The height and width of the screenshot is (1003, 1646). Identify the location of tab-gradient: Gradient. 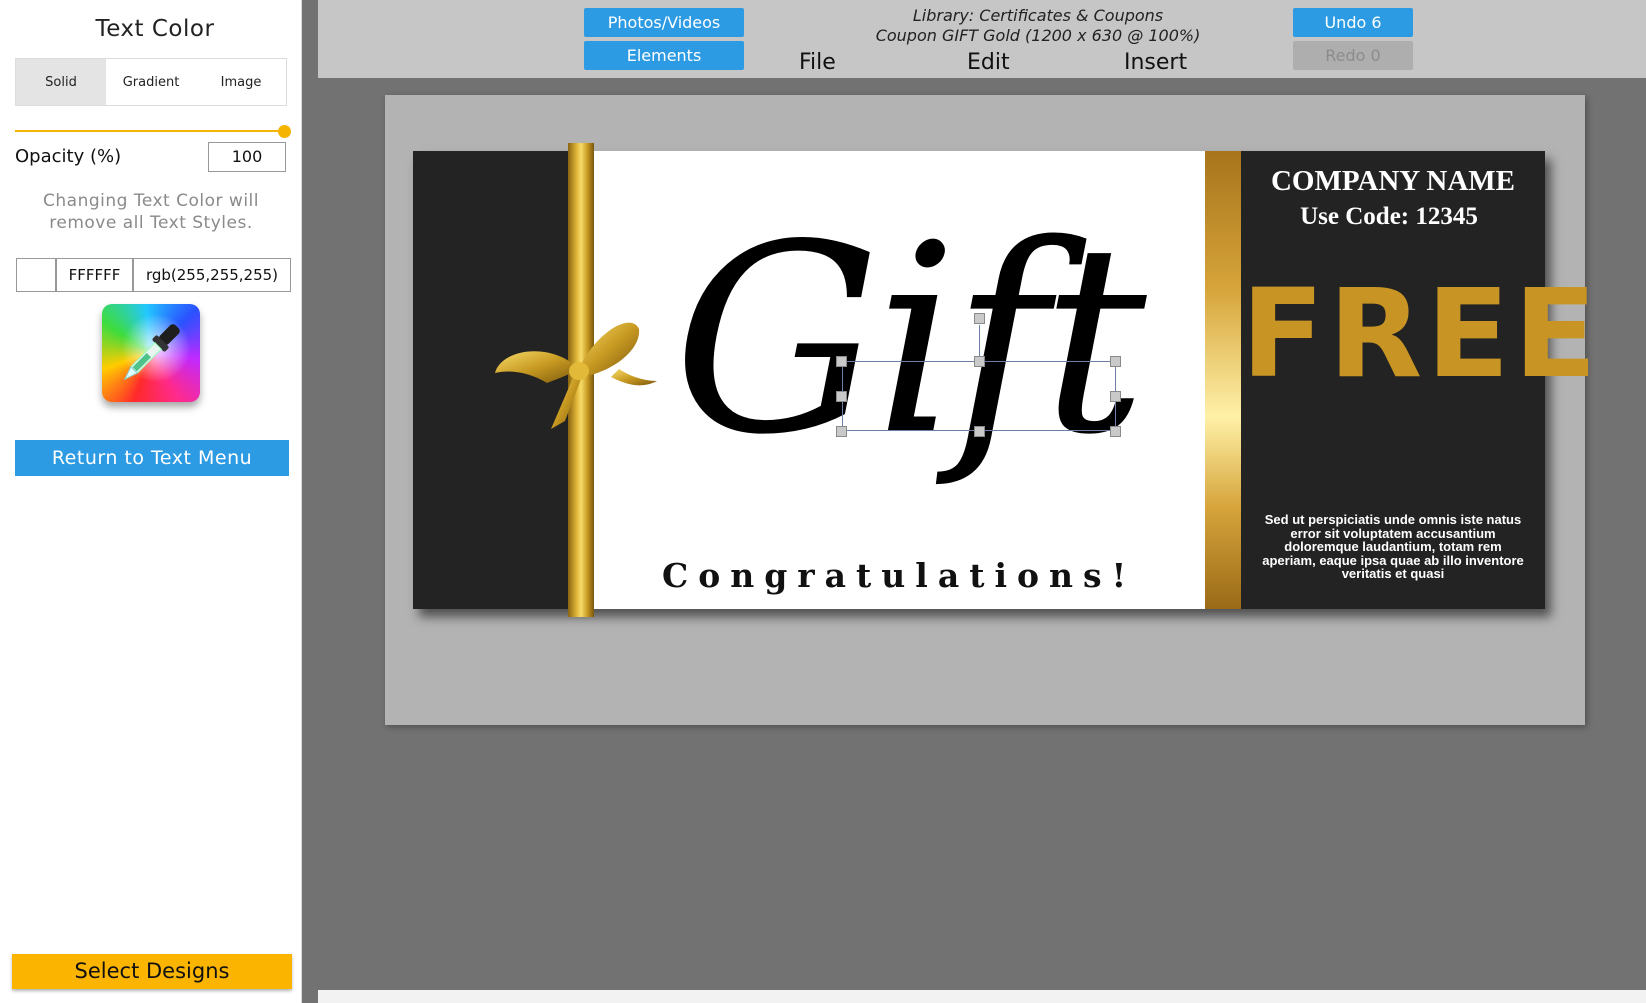
(151, 82).